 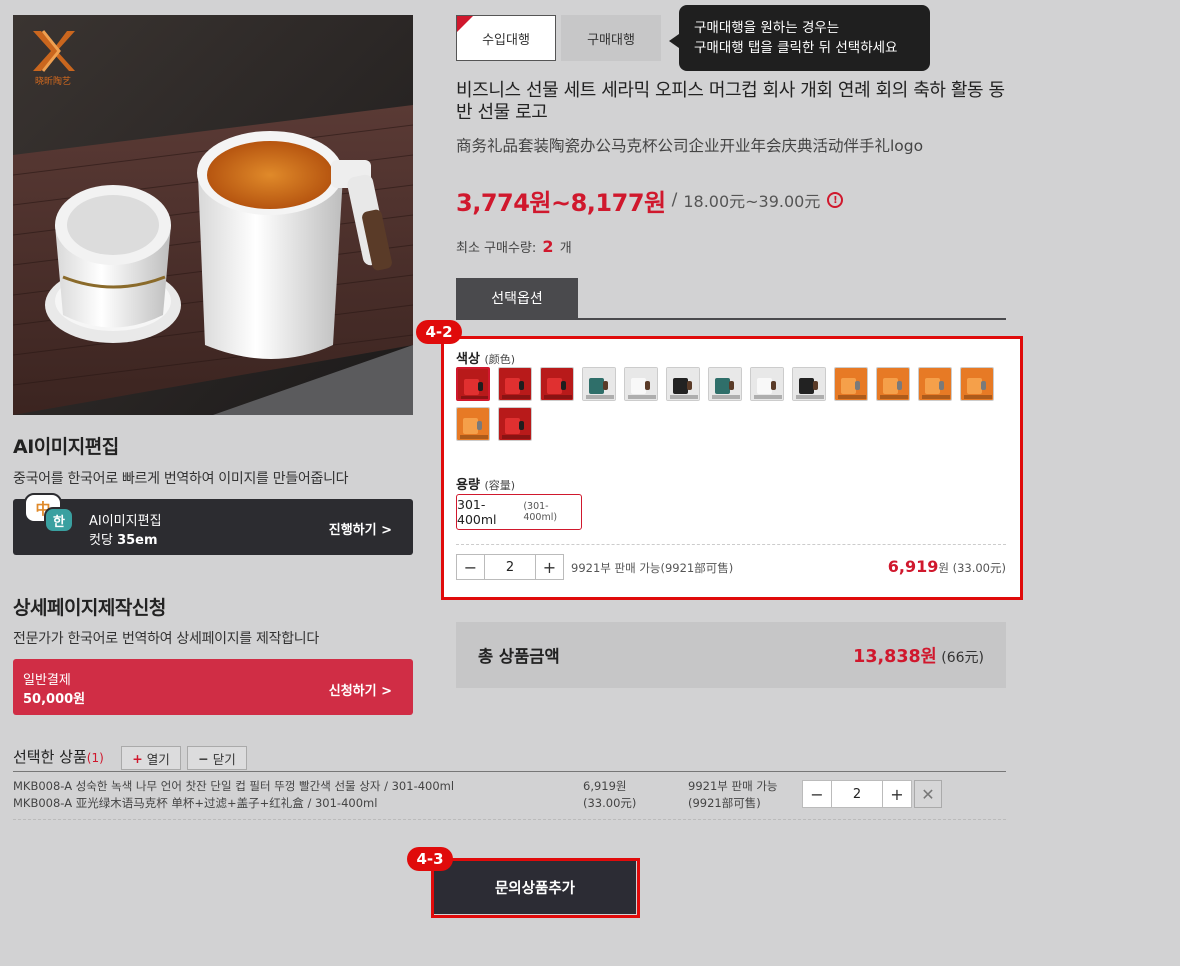 I want to click on ai-edit-title: AI이미지편집, so click(x=66, y=447).